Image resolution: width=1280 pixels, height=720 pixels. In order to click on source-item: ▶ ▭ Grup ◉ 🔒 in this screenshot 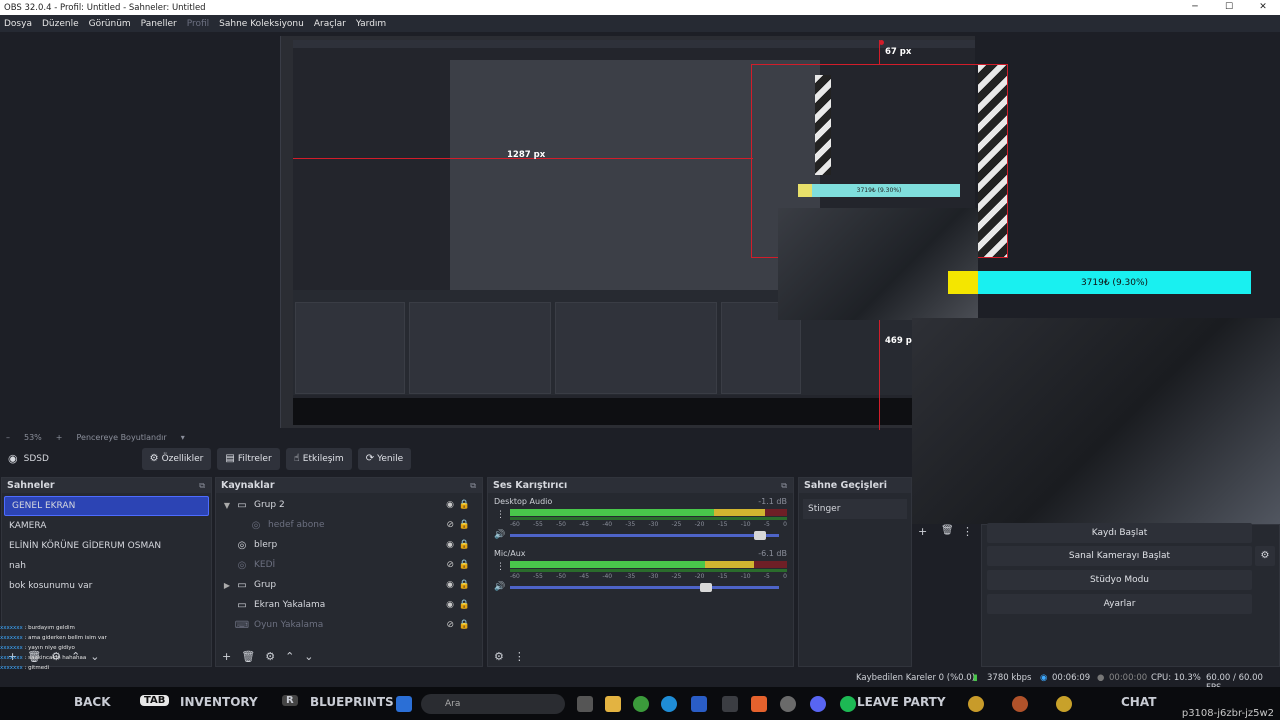, I will do `click(349, 585)`.